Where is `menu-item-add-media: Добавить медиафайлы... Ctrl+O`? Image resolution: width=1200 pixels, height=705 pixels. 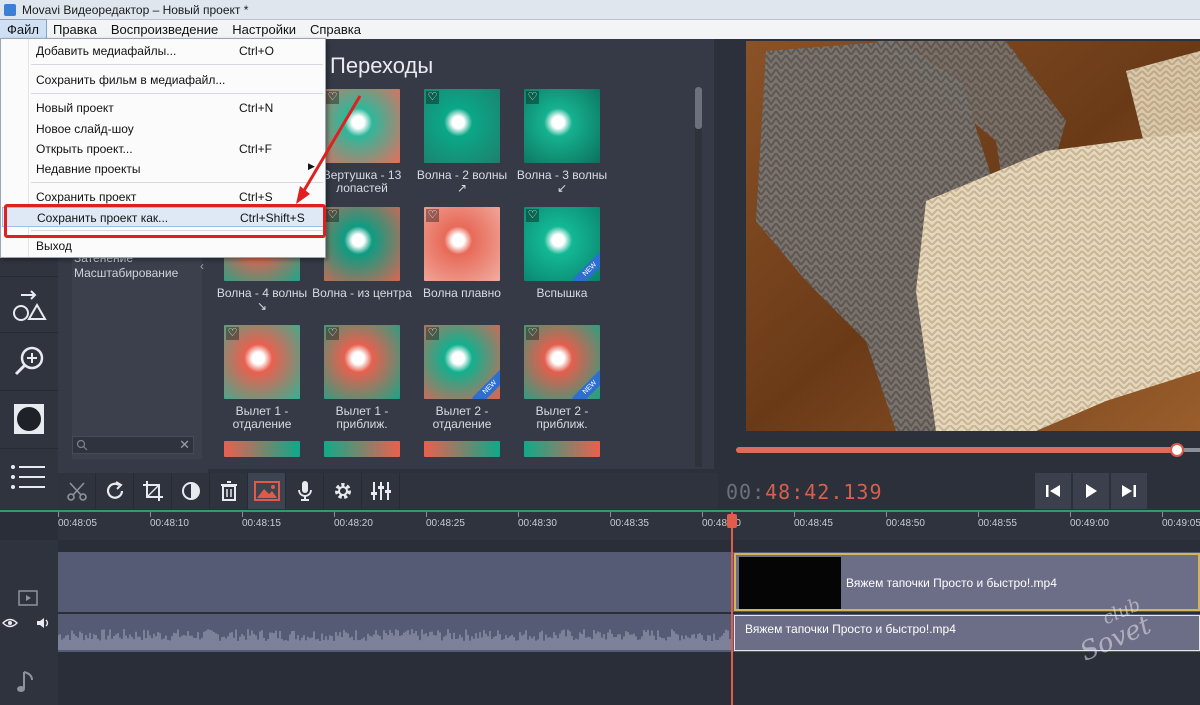 menu-item-add-media: Добавить медиафайлы... Ctrl+O is located at coordinates (163, 51).